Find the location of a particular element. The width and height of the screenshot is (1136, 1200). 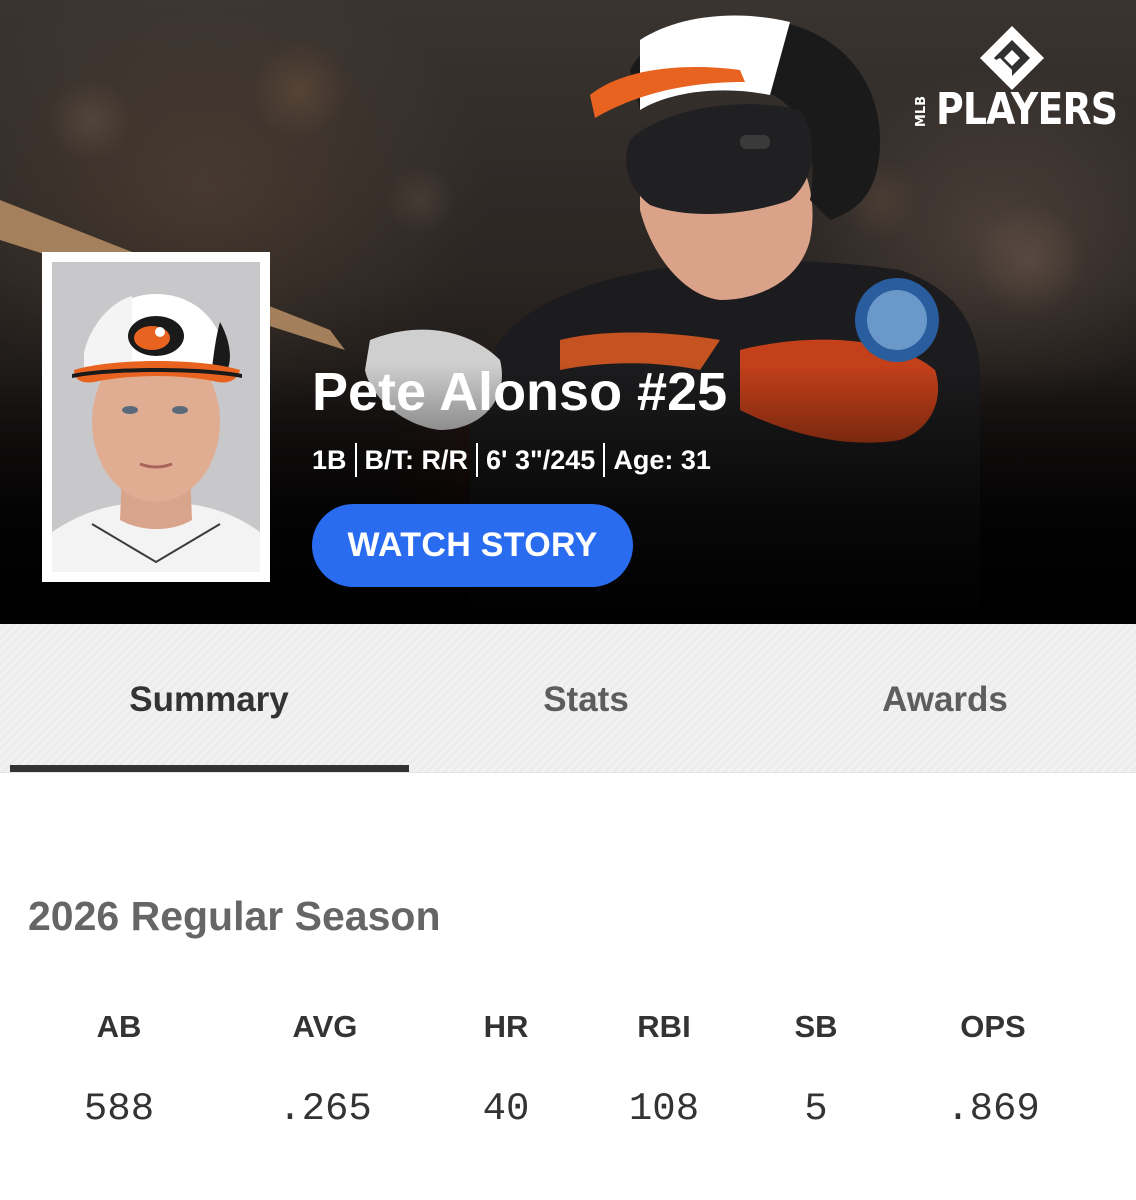

mlb-players-logo-icon: MLB PLAYERS is located at coordinates (1012, 83).